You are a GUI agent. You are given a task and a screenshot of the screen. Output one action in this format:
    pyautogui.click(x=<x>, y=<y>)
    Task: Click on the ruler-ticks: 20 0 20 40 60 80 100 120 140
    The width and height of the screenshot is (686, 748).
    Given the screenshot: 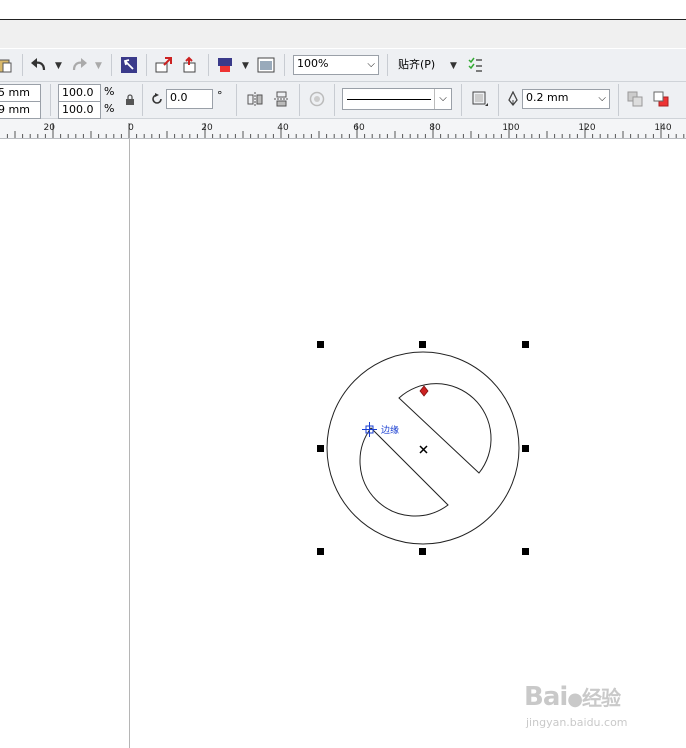 What is the action you would take?
    pyautogui.click(x=345, y=130)
    